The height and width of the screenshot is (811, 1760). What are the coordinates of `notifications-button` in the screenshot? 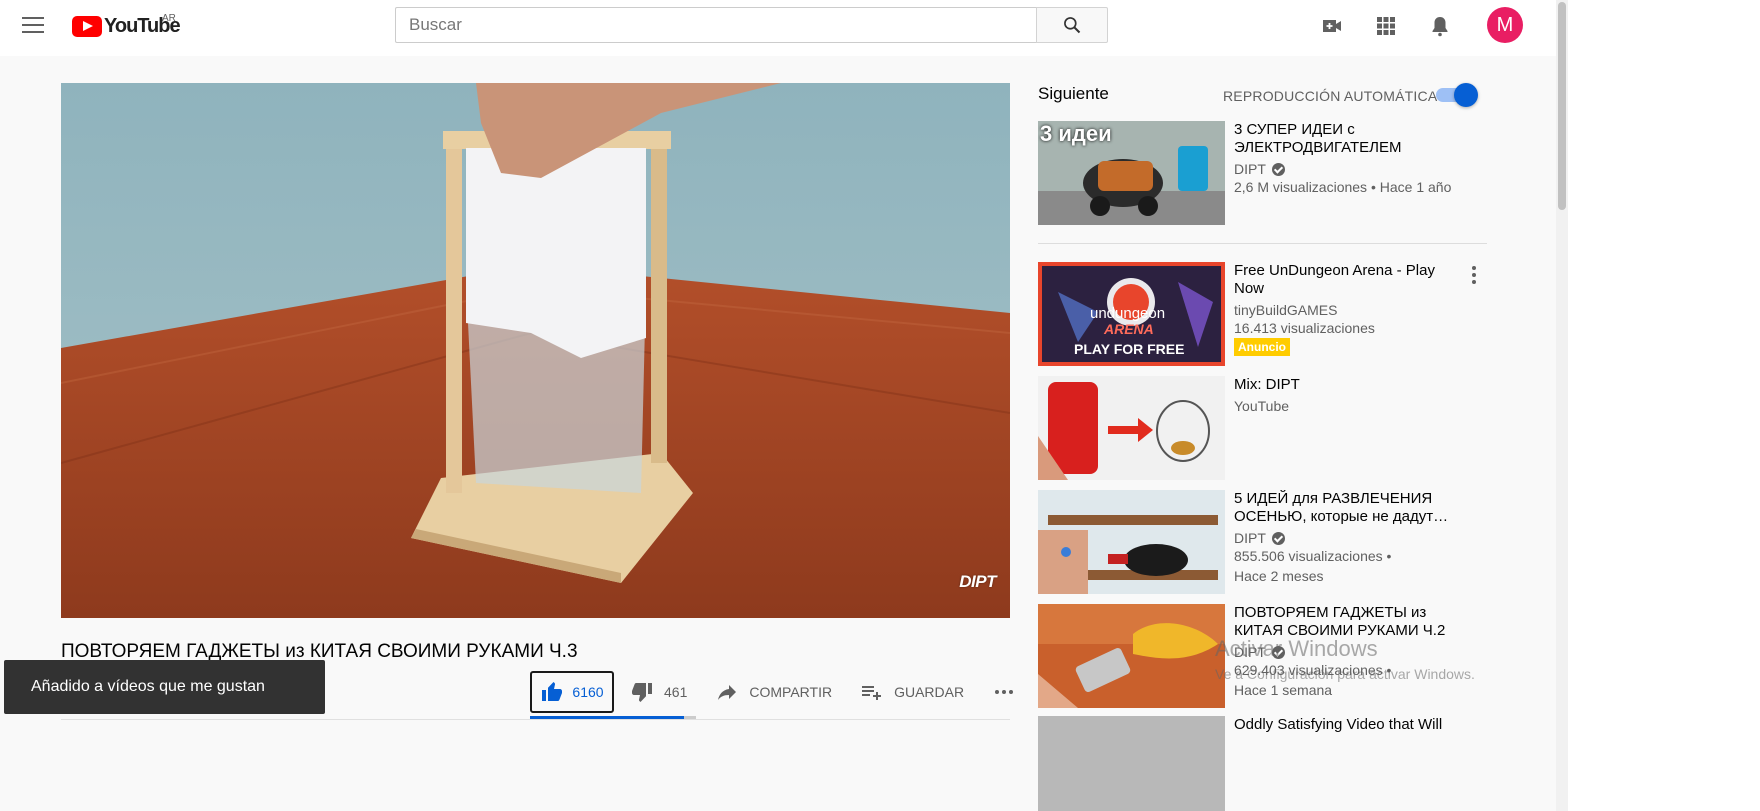 It's located at (1440, 26).